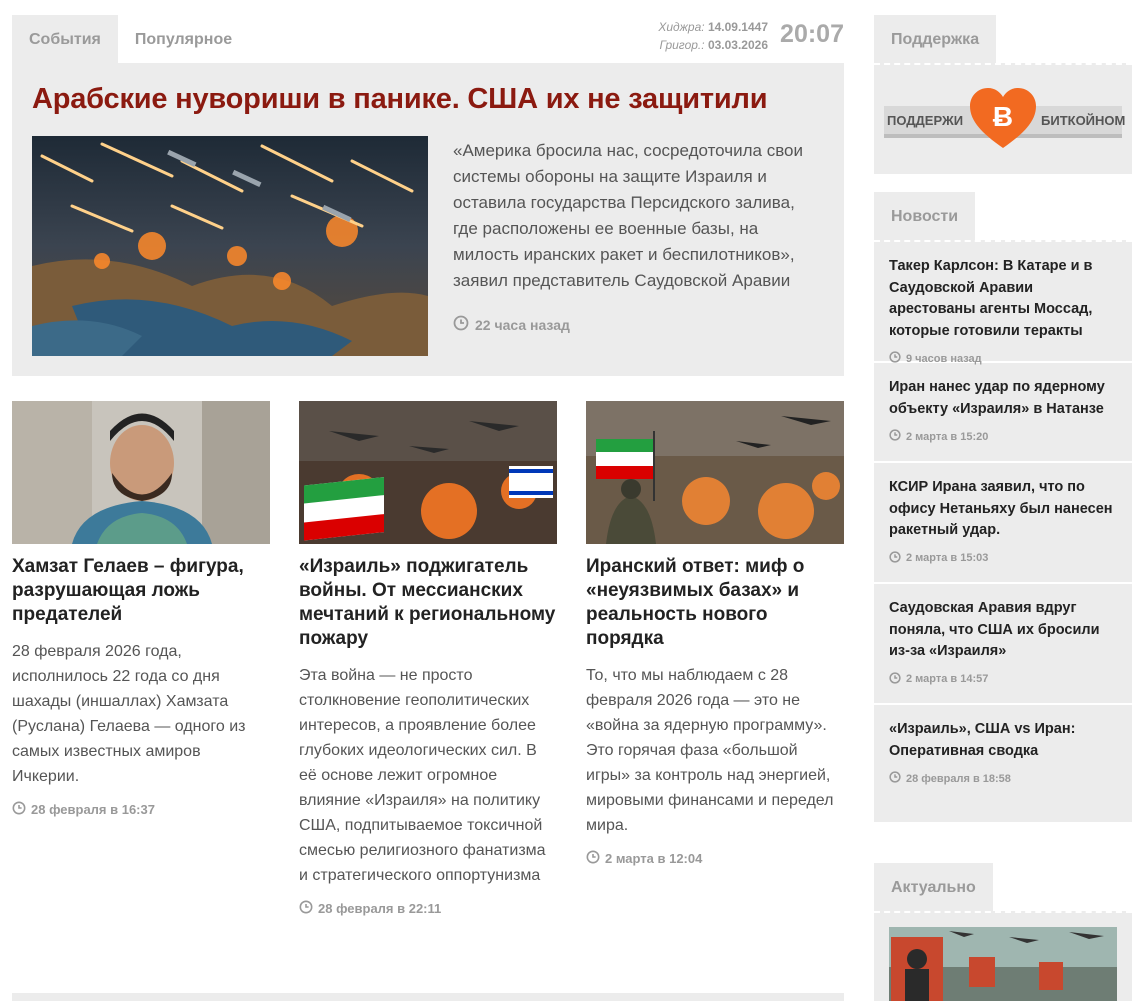 The height and width of the screenshot is (1001, 1145). I want to click on featured-image, so click(230, 246).